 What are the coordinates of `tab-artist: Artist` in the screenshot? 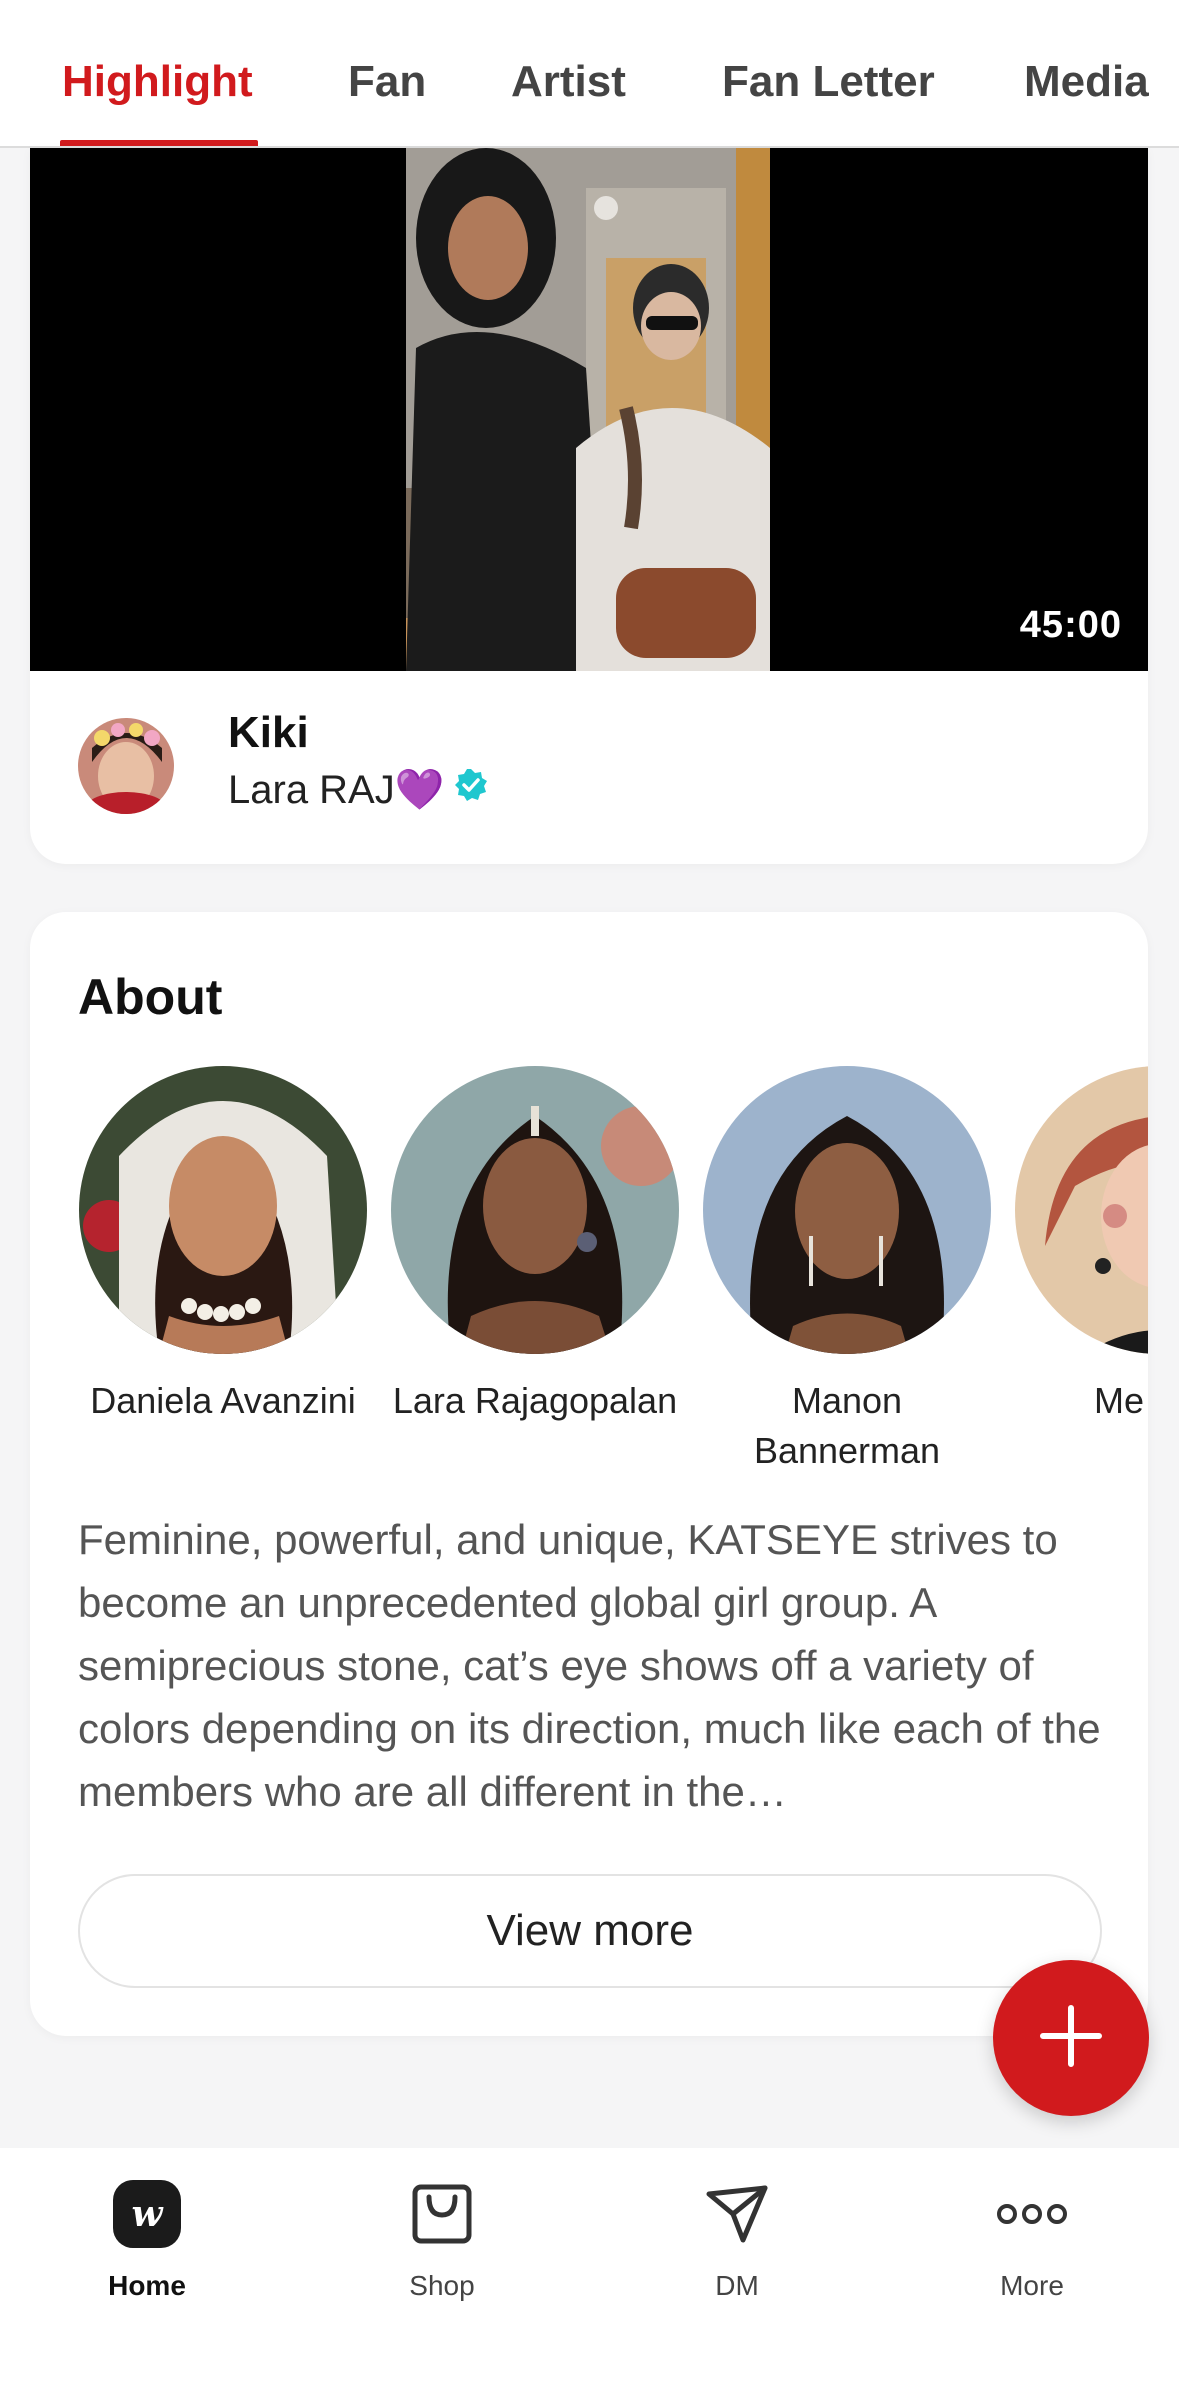 It's located at (568, 82).